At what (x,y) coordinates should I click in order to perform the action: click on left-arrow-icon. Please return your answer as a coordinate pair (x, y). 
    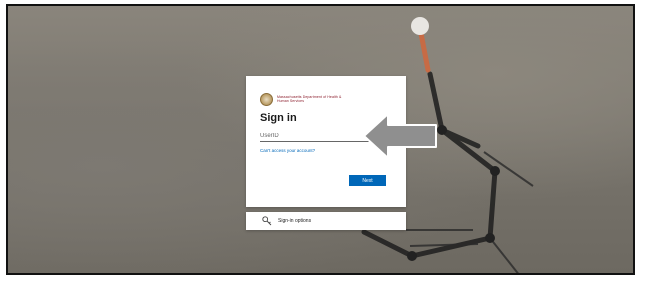
    Looking at the image, I should click on (400, 136).